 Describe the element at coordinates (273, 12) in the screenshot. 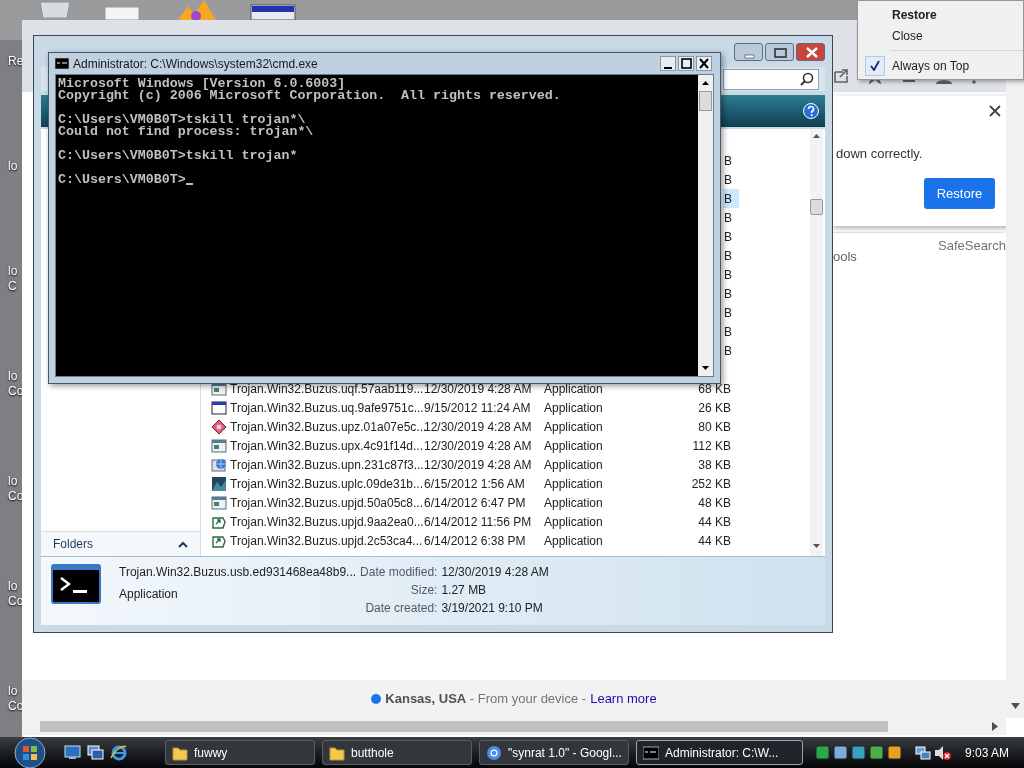

I see `window-icon` at that location.